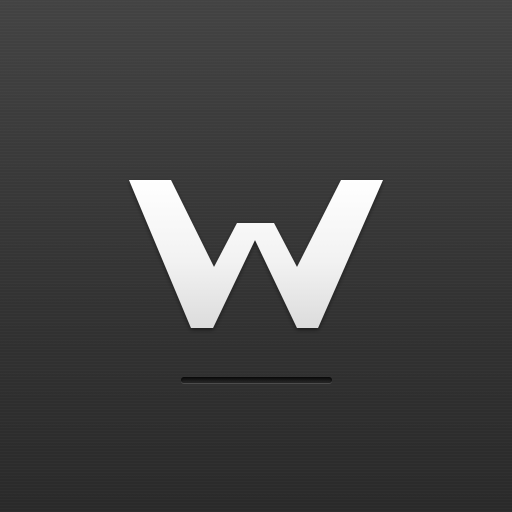  What do you see at coordinates (256, 380) in the screenshot?
I see `underline-bar` at bounding box center [256, 380].